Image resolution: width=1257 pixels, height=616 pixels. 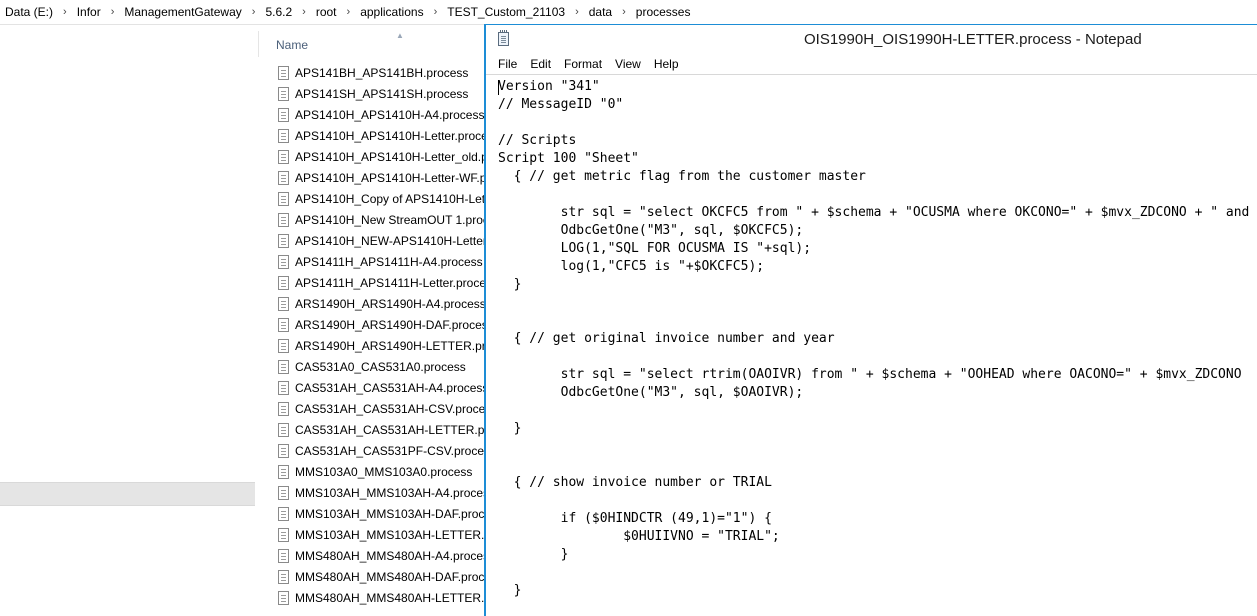 What do you see at coordinates (372, 597) in the screenshot?
I see `file-row: MMS480AH_MMS480AH-LETTER.process` at bounding box center [372, 597].